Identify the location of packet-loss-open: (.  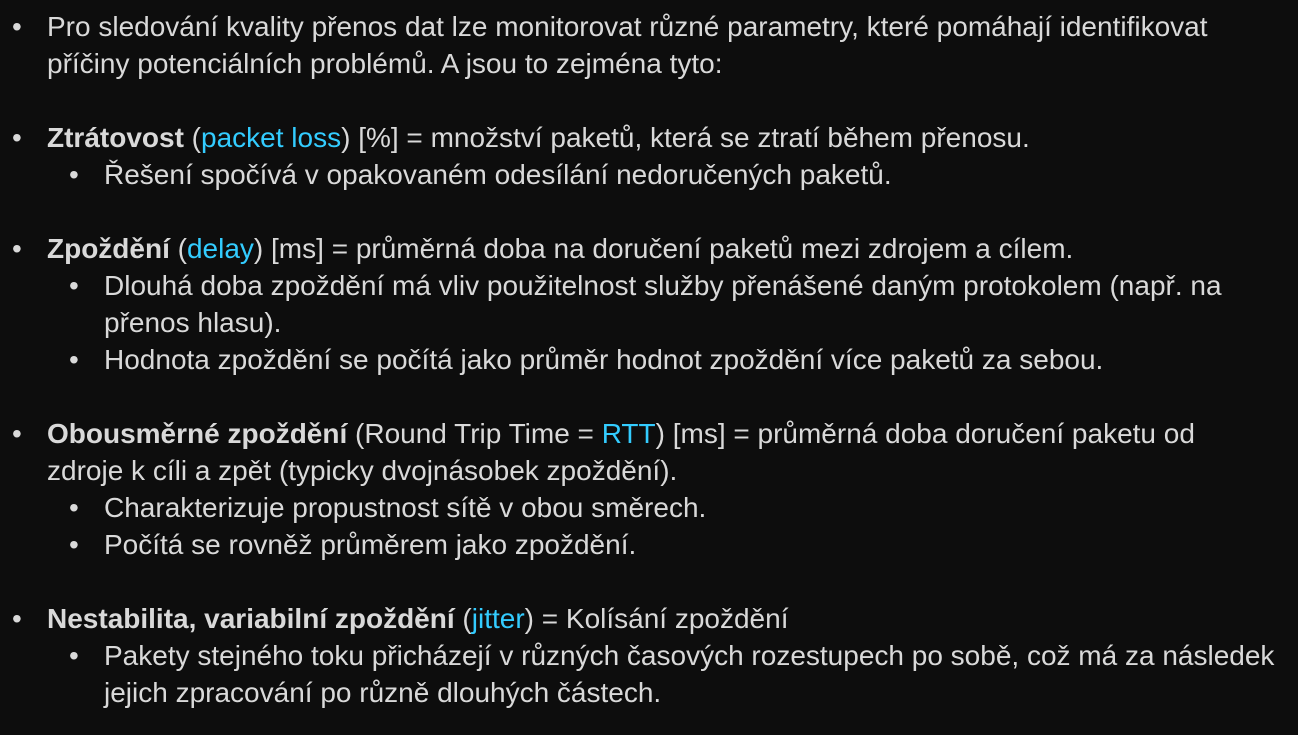
(192, 137).